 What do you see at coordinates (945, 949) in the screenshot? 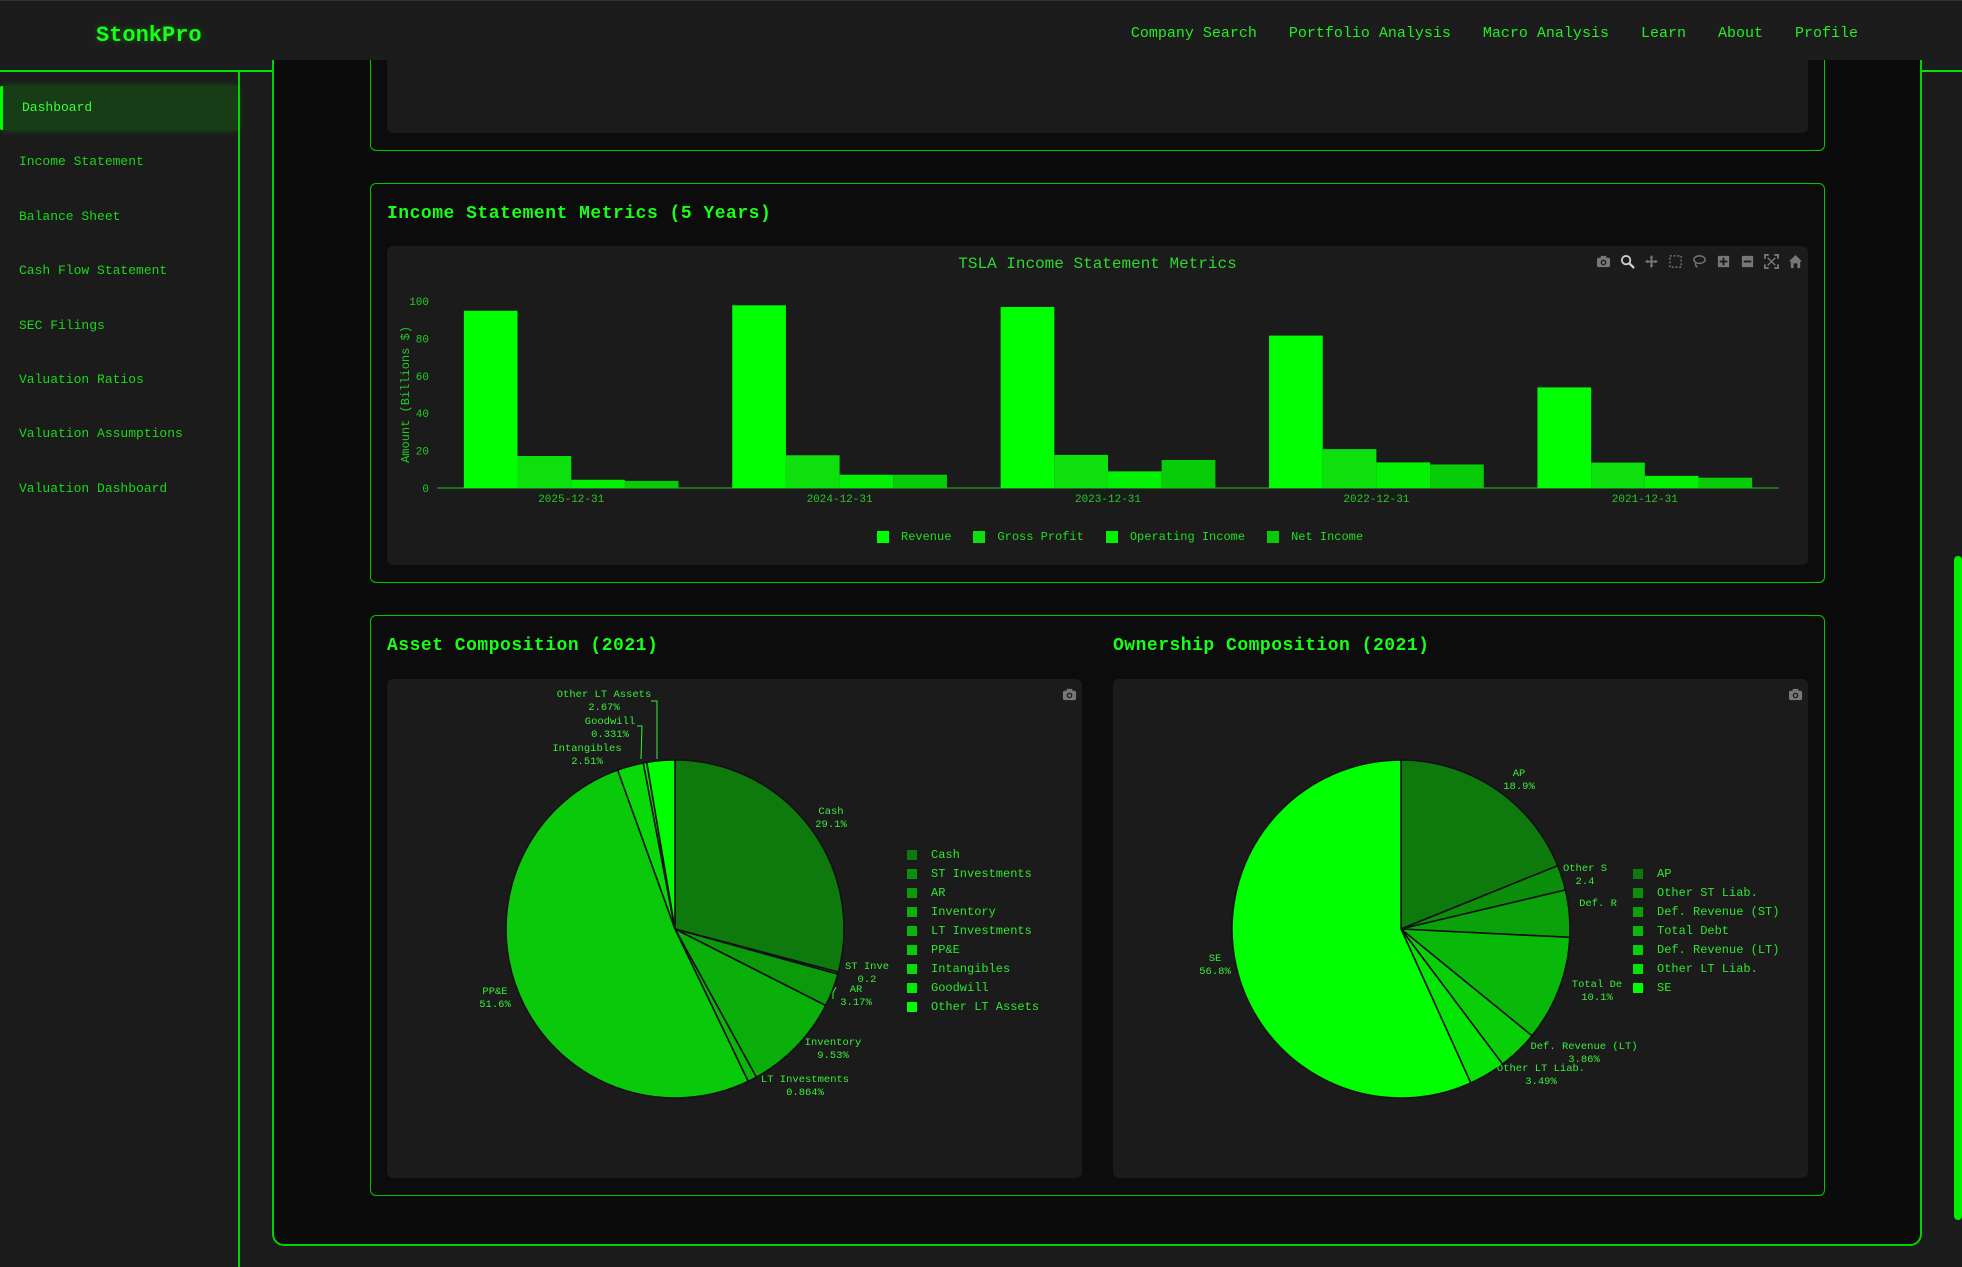
I see `legend-label: PP&E` at bounding box center [945, 949].